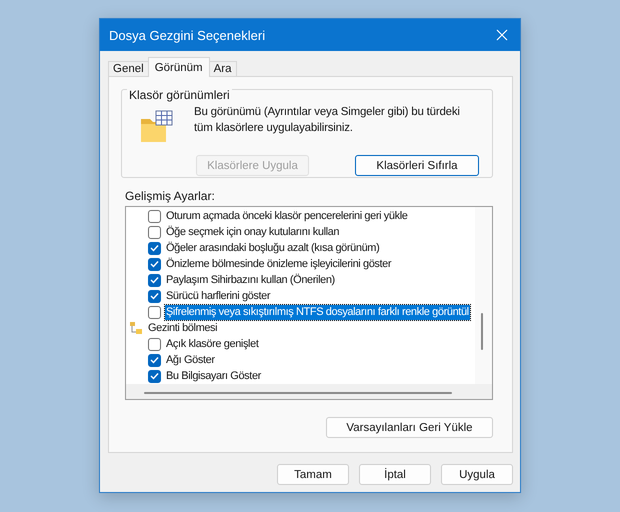 This screenshot has height=512, width=620. Describe the element at coordinates (179, 67) in the screenshot. I see `tab: Görünüm` at that location.